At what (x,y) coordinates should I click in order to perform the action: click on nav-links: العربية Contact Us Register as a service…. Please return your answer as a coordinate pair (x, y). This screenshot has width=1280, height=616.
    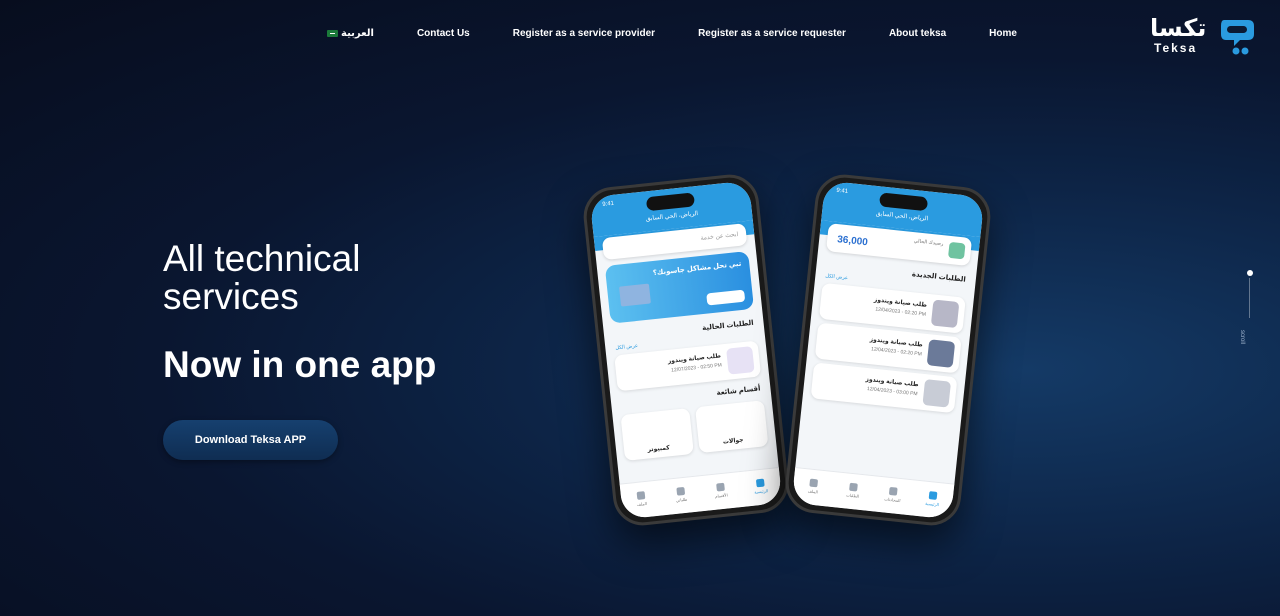
    Looking at the image, I should click on (658, 33).